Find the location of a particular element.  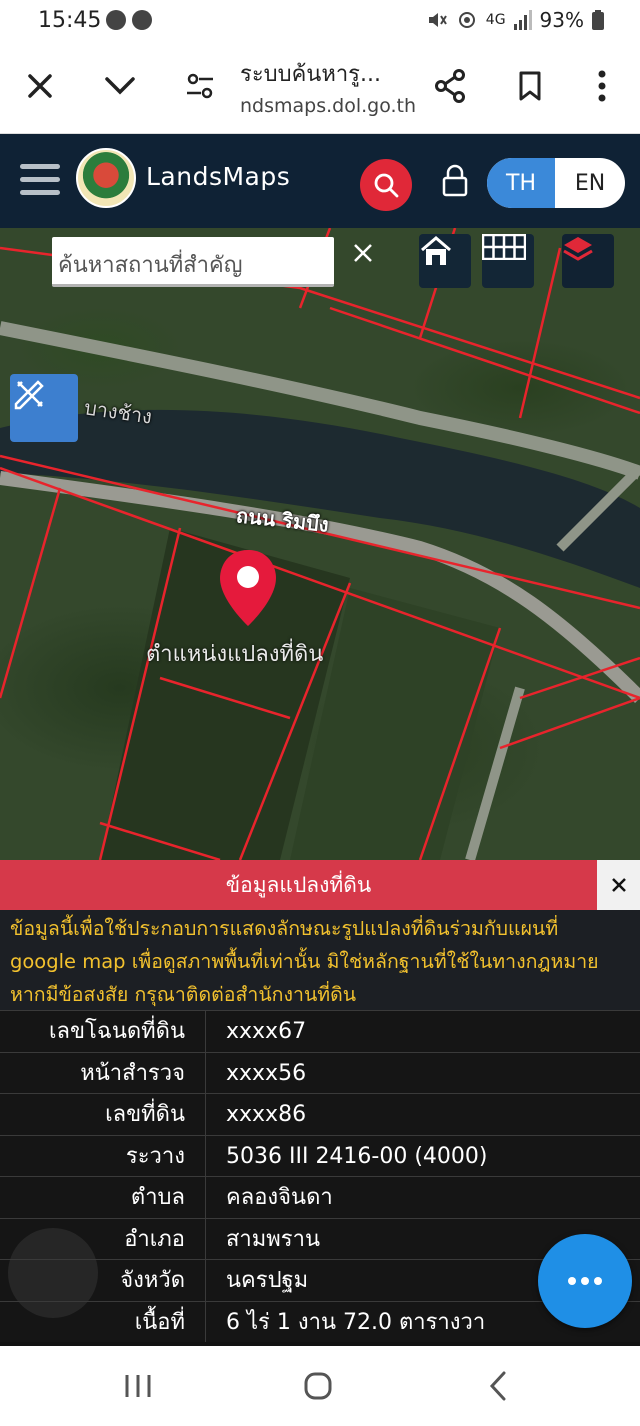

battery-icon is located at coordinates (598, 20).